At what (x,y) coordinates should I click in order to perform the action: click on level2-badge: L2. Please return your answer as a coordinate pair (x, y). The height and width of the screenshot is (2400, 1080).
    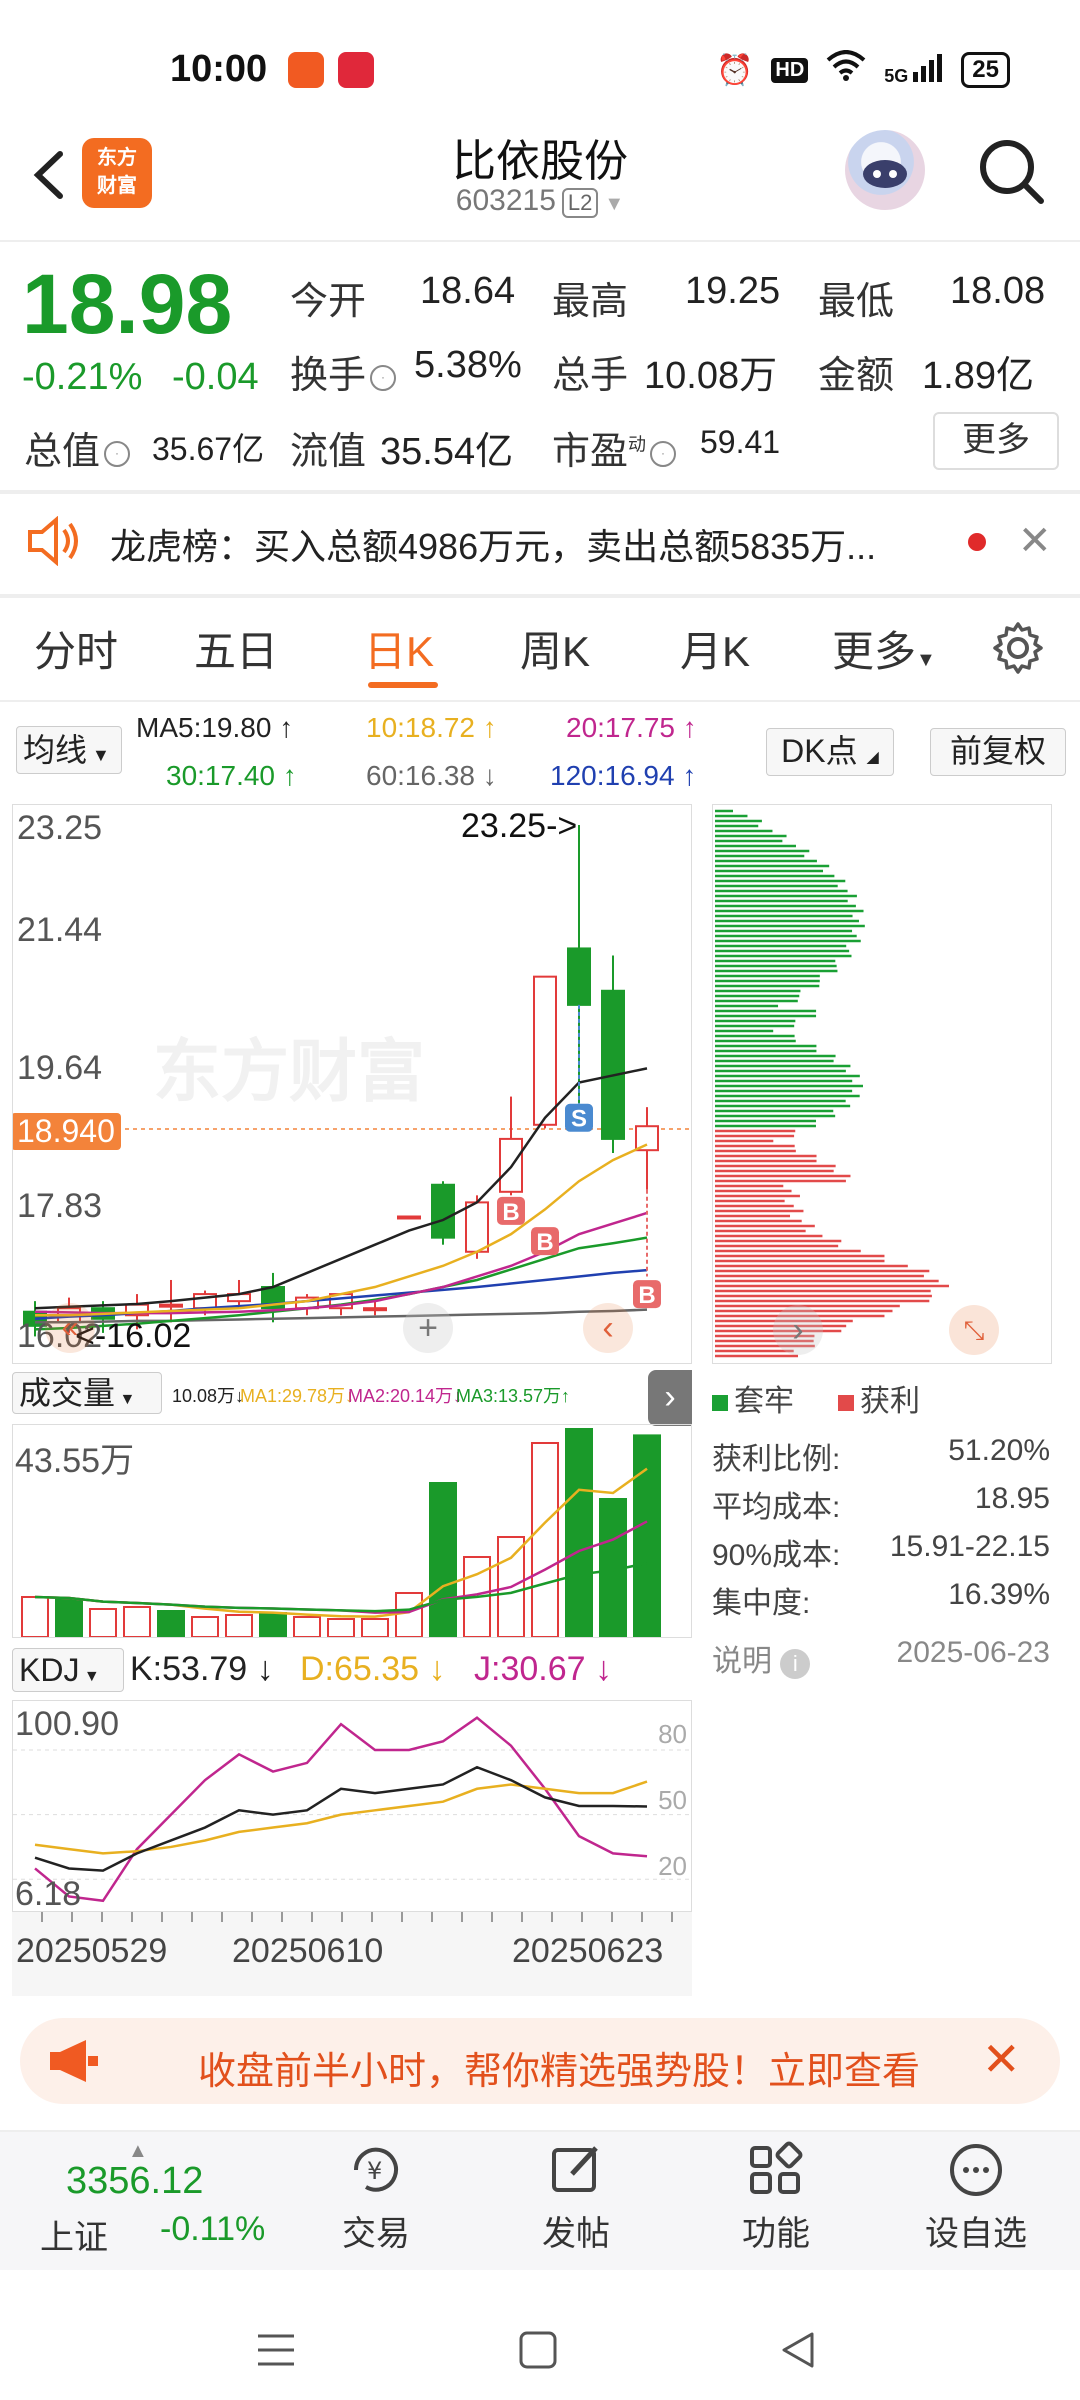
    Looking at the image, I should click on (580, 203).